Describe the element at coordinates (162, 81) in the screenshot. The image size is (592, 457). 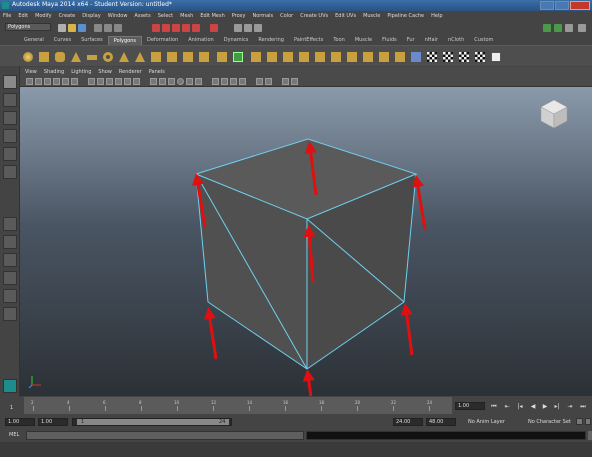
I see `xray-joints-icon` at that location.